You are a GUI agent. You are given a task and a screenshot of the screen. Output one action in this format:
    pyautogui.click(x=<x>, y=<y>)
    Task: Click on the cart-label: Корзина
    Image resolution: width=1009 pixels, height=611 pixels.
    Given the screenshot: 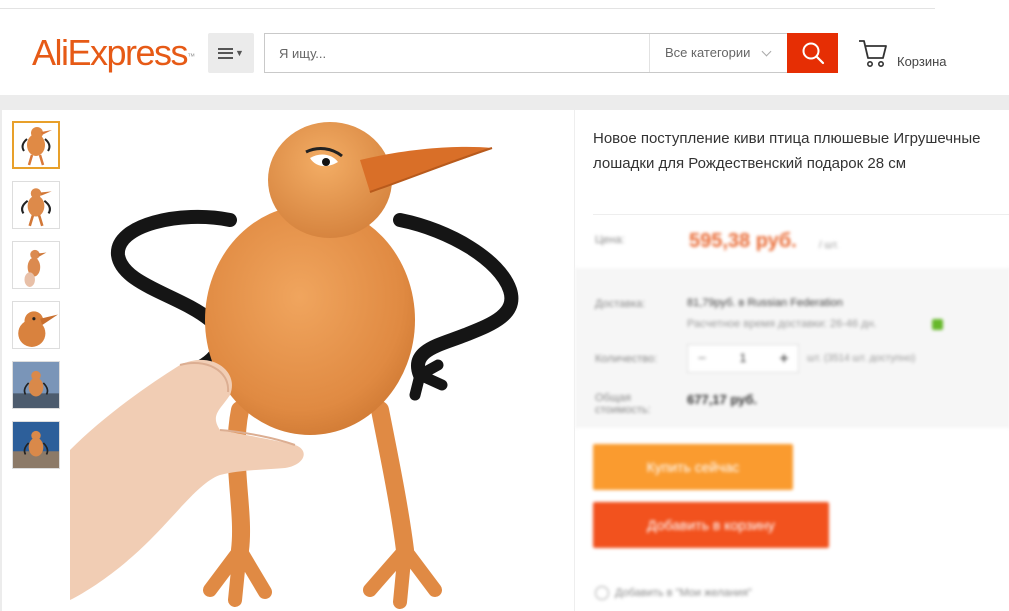 What is the action you would take?
    pyautogui.click(x=922, y=61)
    